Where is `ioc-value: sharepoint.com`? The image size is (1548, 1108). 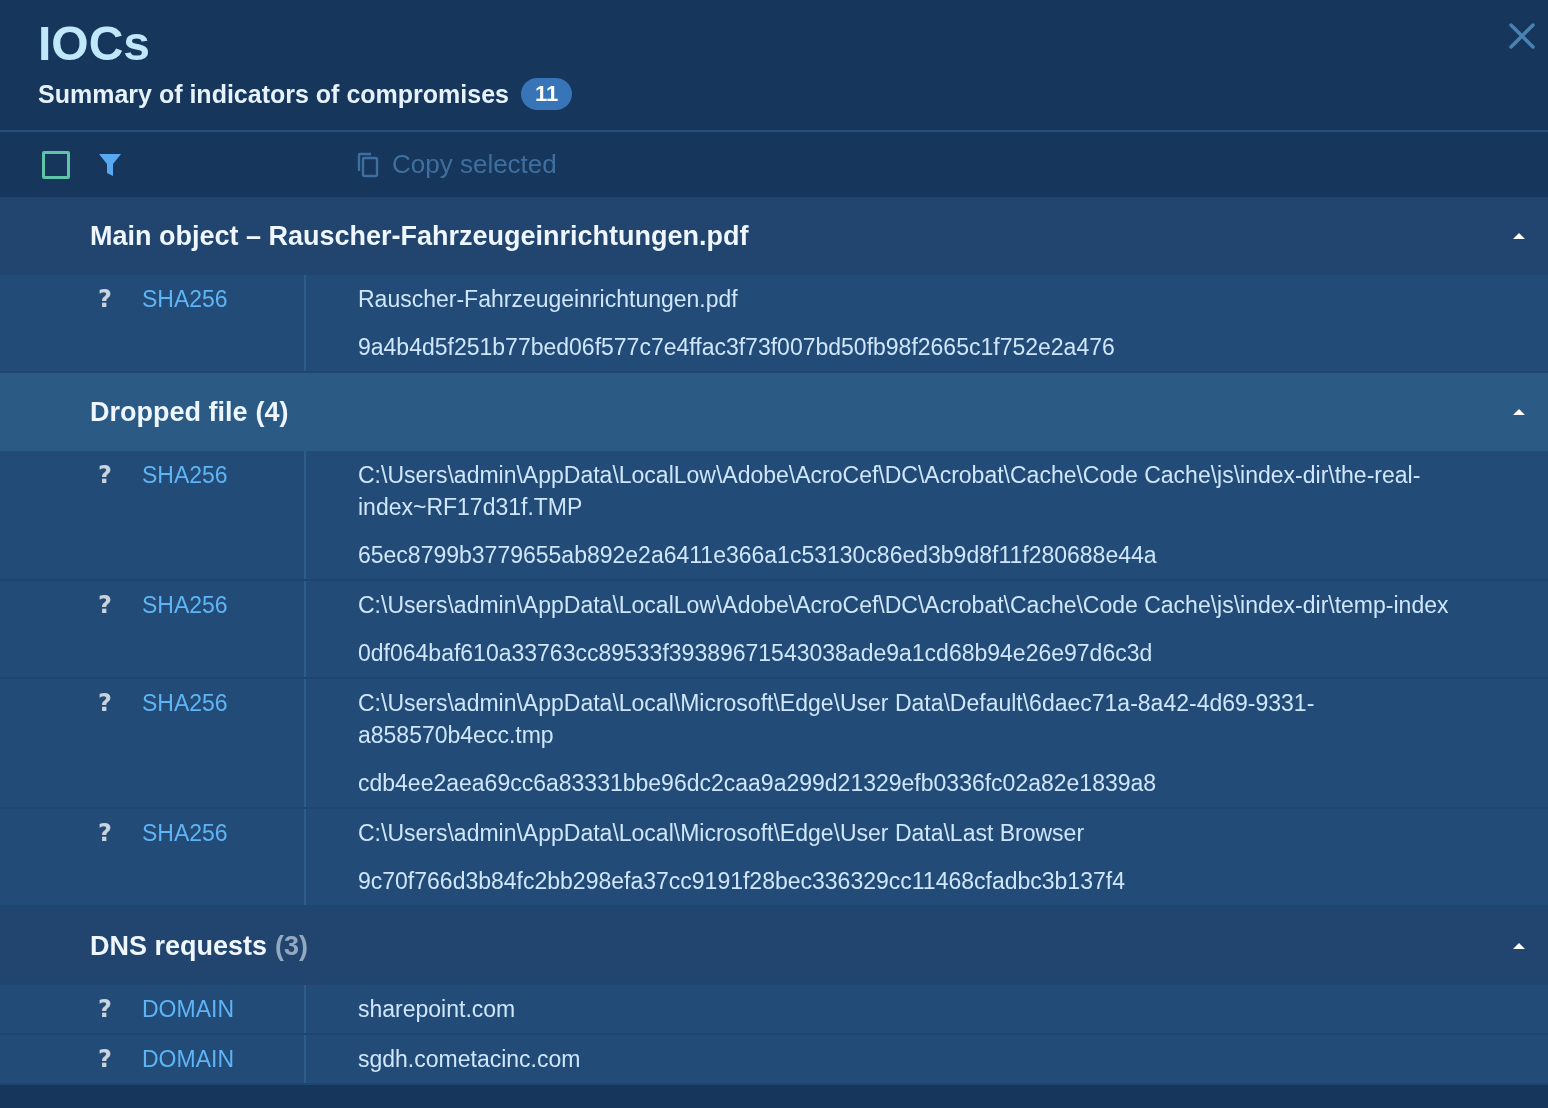
ioc-value: sharepoint.com is located at coordinates (437, 1009).